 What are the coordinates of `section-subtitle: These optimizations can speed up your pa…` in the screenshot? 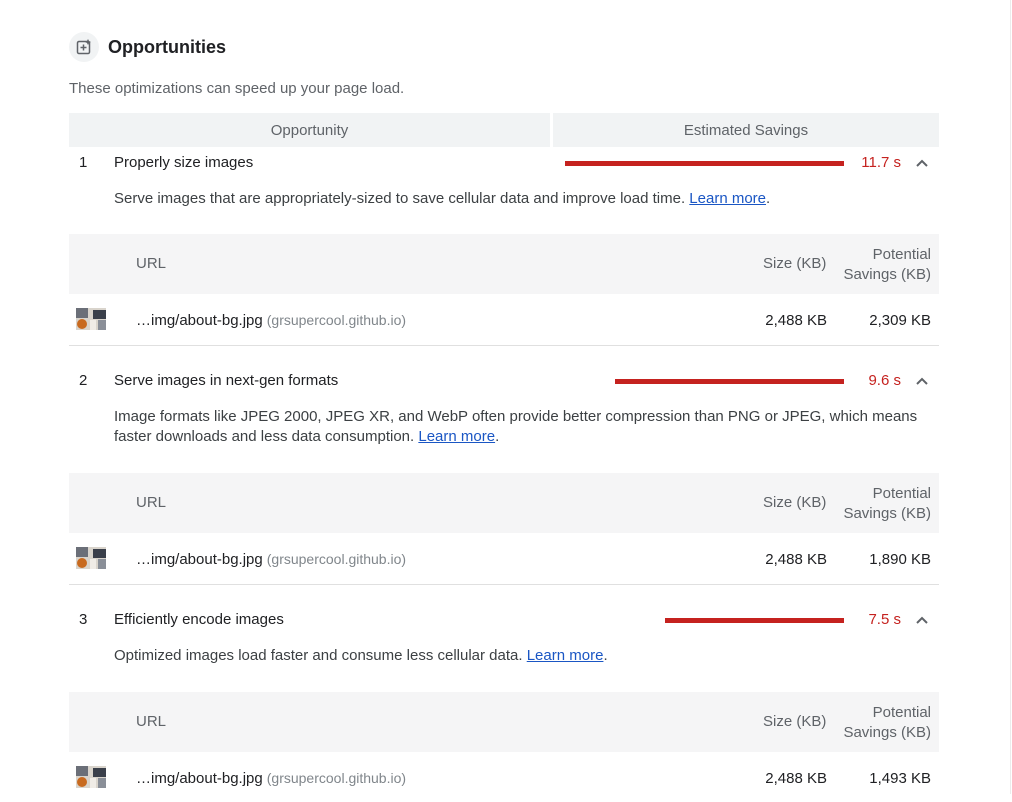 It's located at (237, 88).